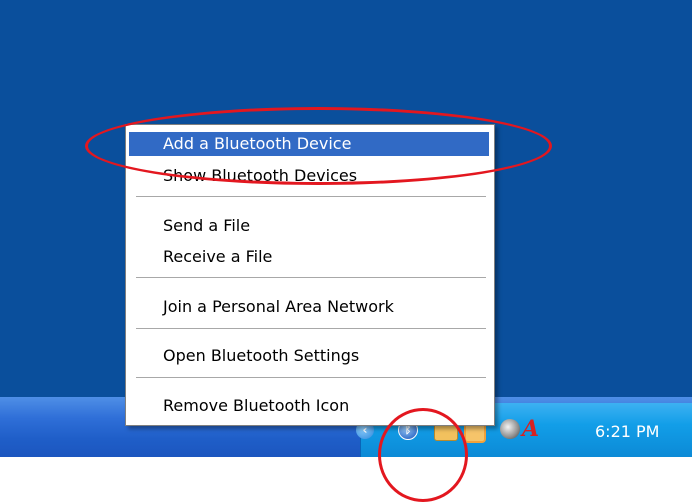 Image resolution: width=692 pixels, height=502 pixels. I want to click on menu-item-join-pan: Join a Personal Area Network, so click(309, 307).